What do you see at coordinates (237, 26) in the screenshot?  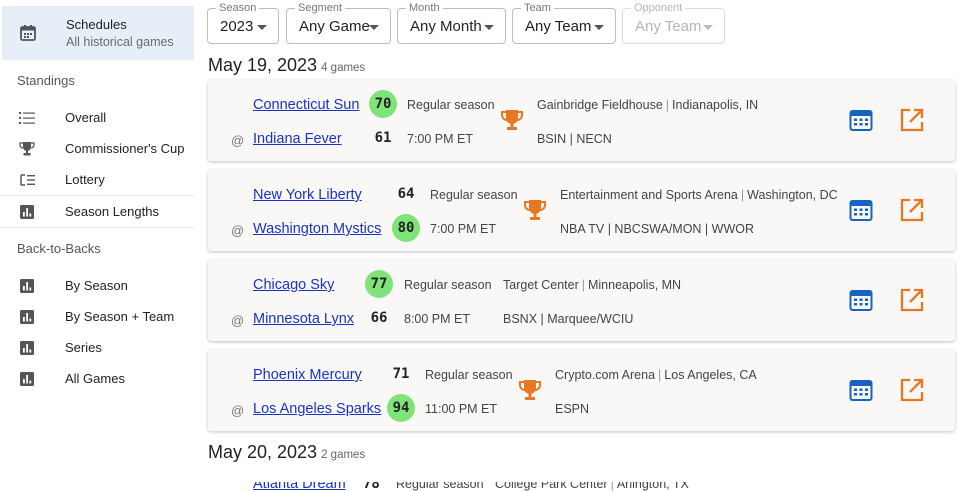 I see `season-select-value: 2023` at bounding box center [237, 26].